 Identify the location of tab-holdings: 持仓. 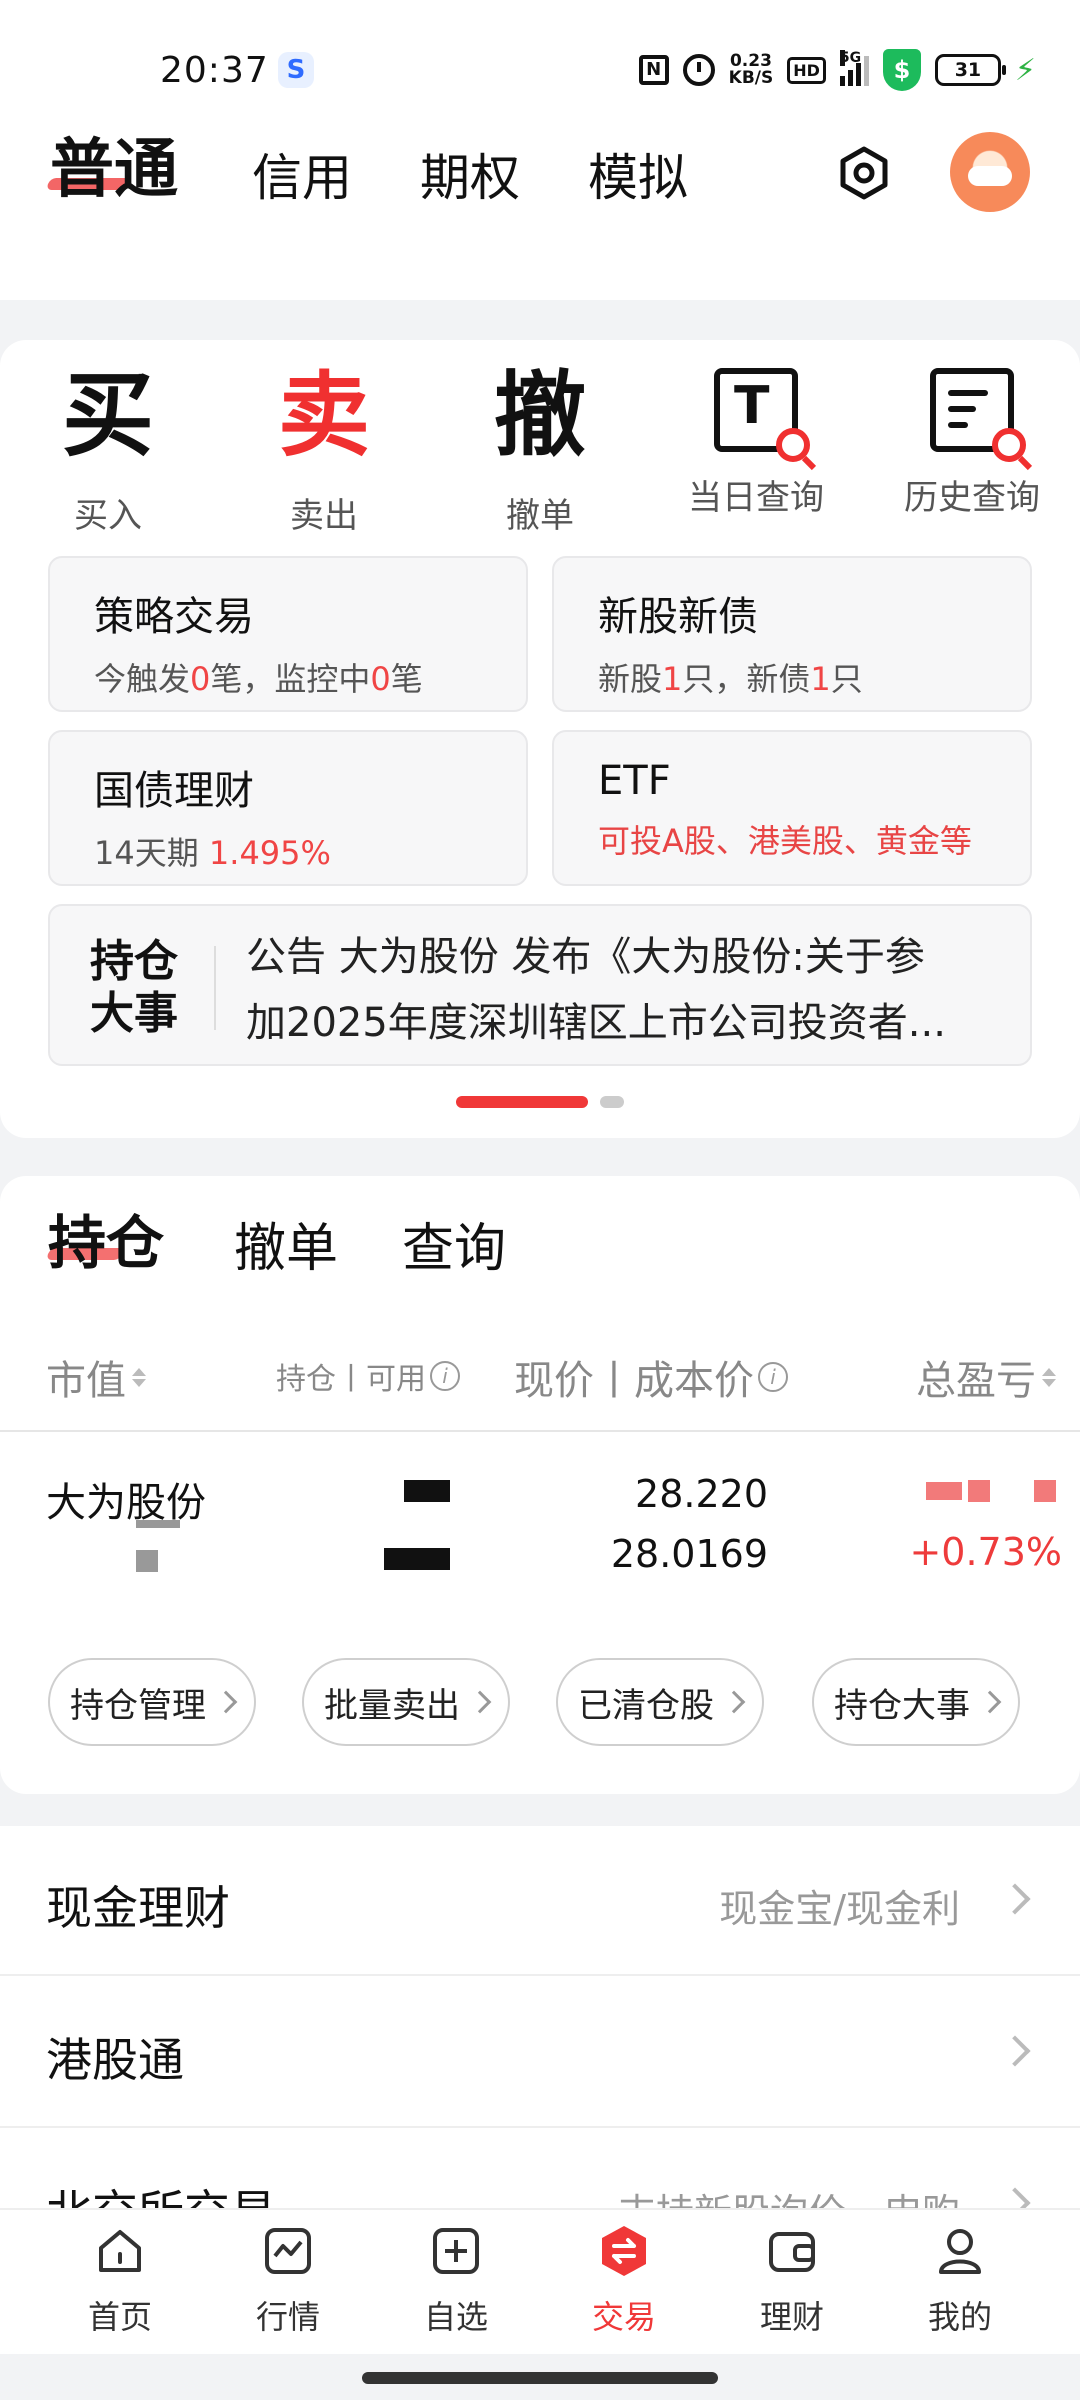
(106, 1238).